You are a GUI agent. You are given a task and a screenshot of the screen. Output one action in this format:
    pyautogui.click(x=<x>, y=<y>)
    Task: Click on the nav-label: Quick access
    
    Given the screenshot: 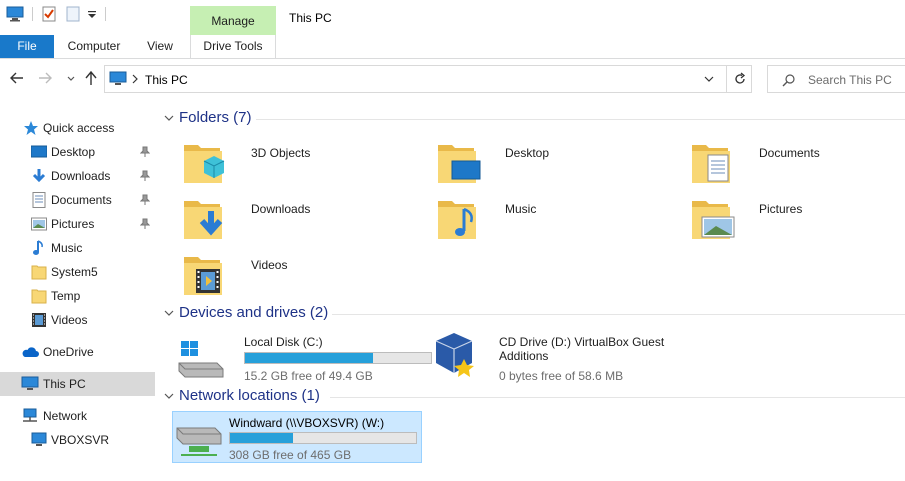 What is the action you would take?
    pyautogui.click(x=79, y=128)
    